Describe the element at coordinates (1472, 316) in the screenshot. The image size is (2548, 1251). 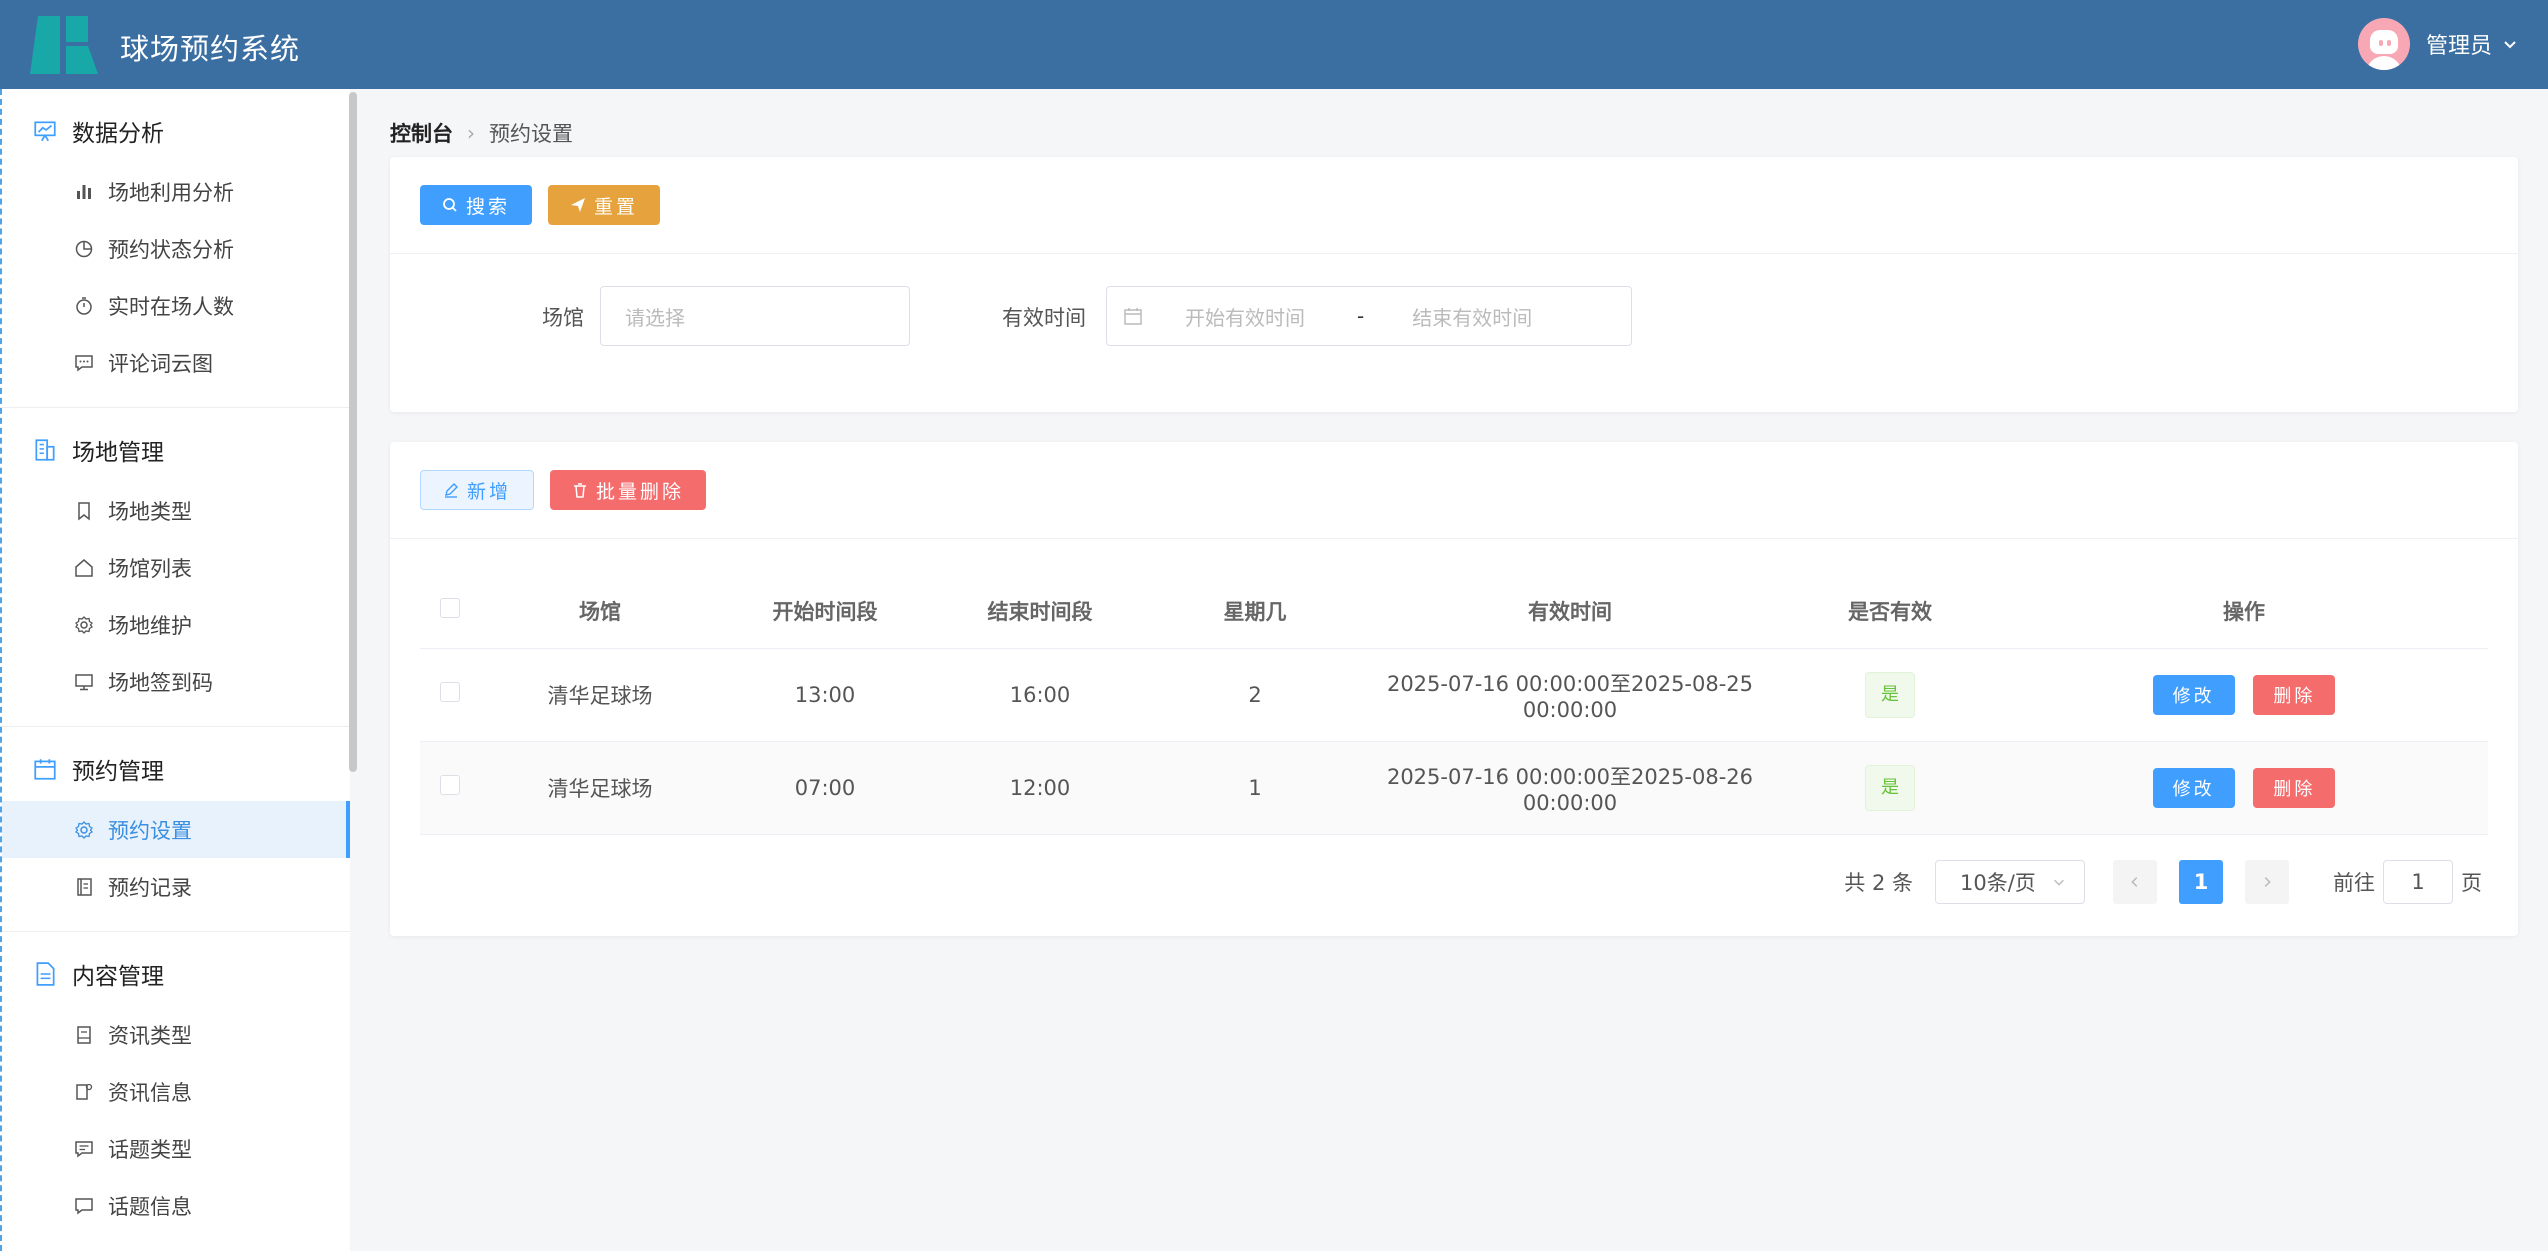
I see `end-time-input: 结束有效时间` at that location.